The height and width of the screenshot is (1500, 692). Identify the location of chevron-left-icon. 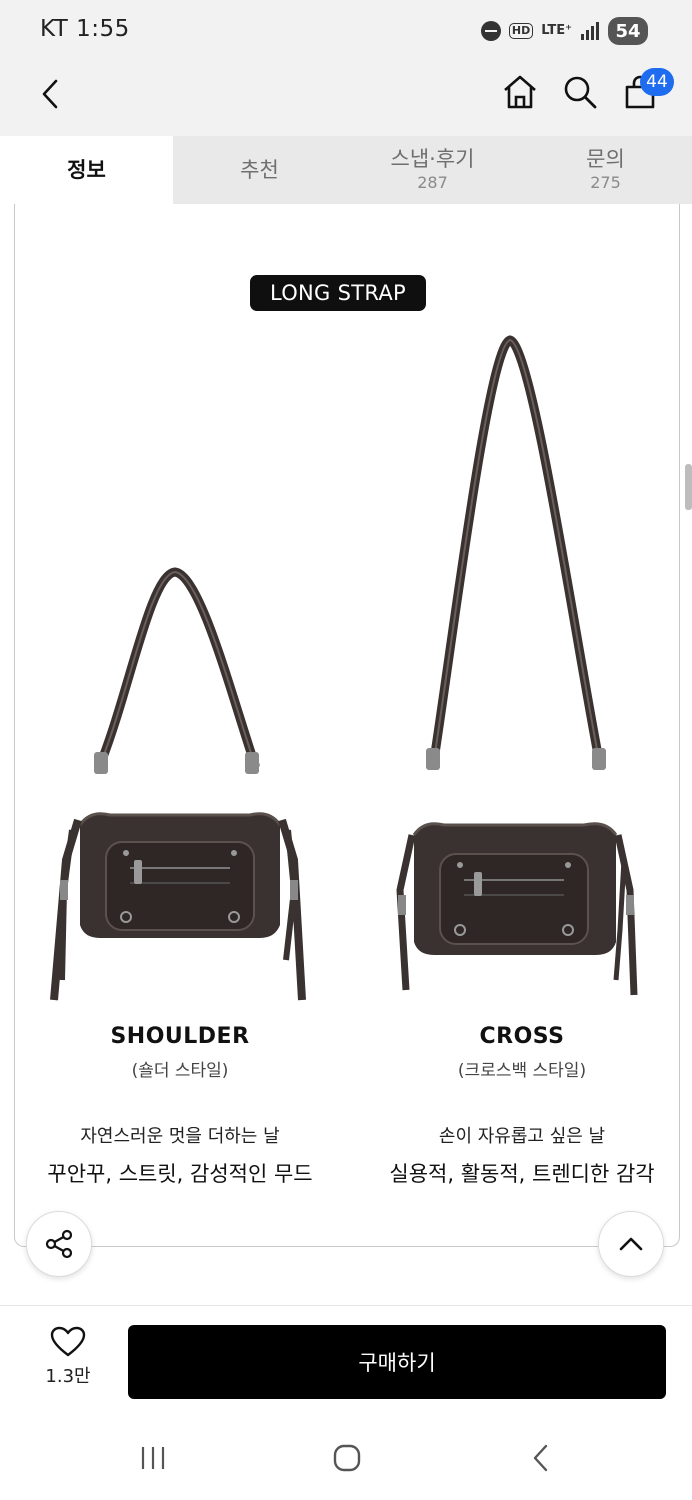
(50, 94).